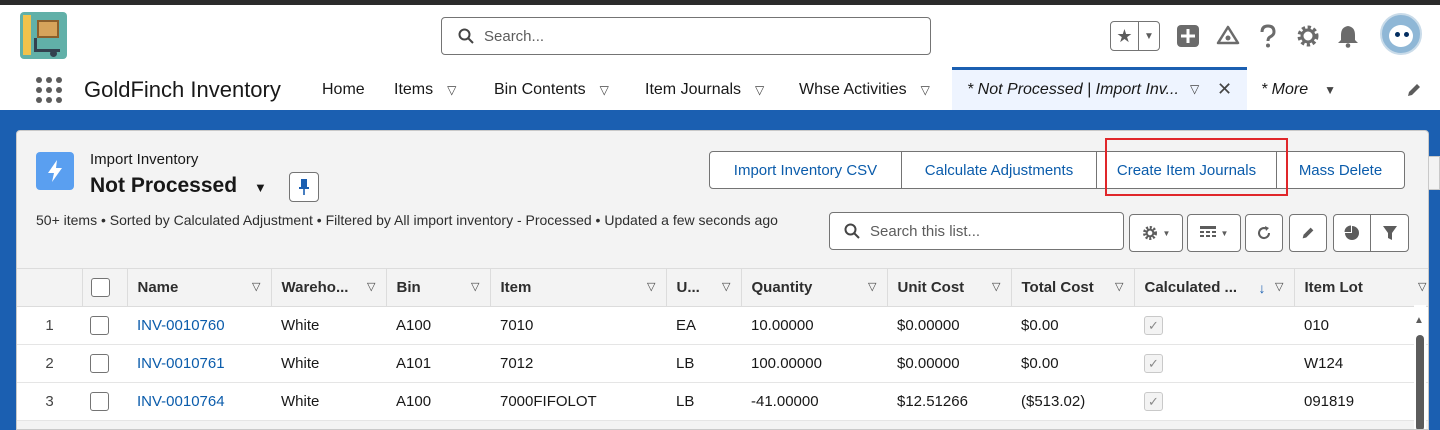 The width and height of the screenshot is (1440, 430). What do you see at coordinates (864, 90) in the screenshot?
I see `nav-item-whse-activities: Whse Activities ▽` at bounding box center [864, 90].